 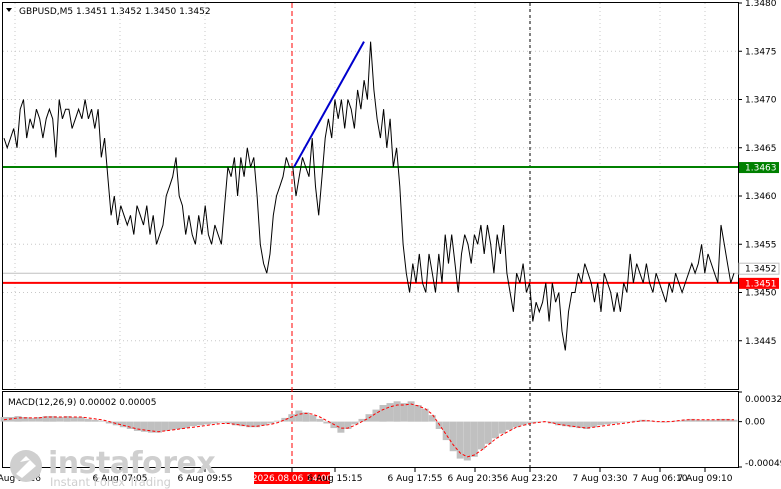 I want to click on watermark: instaforex Instant Forex Trading, so click(x=123, y=467).